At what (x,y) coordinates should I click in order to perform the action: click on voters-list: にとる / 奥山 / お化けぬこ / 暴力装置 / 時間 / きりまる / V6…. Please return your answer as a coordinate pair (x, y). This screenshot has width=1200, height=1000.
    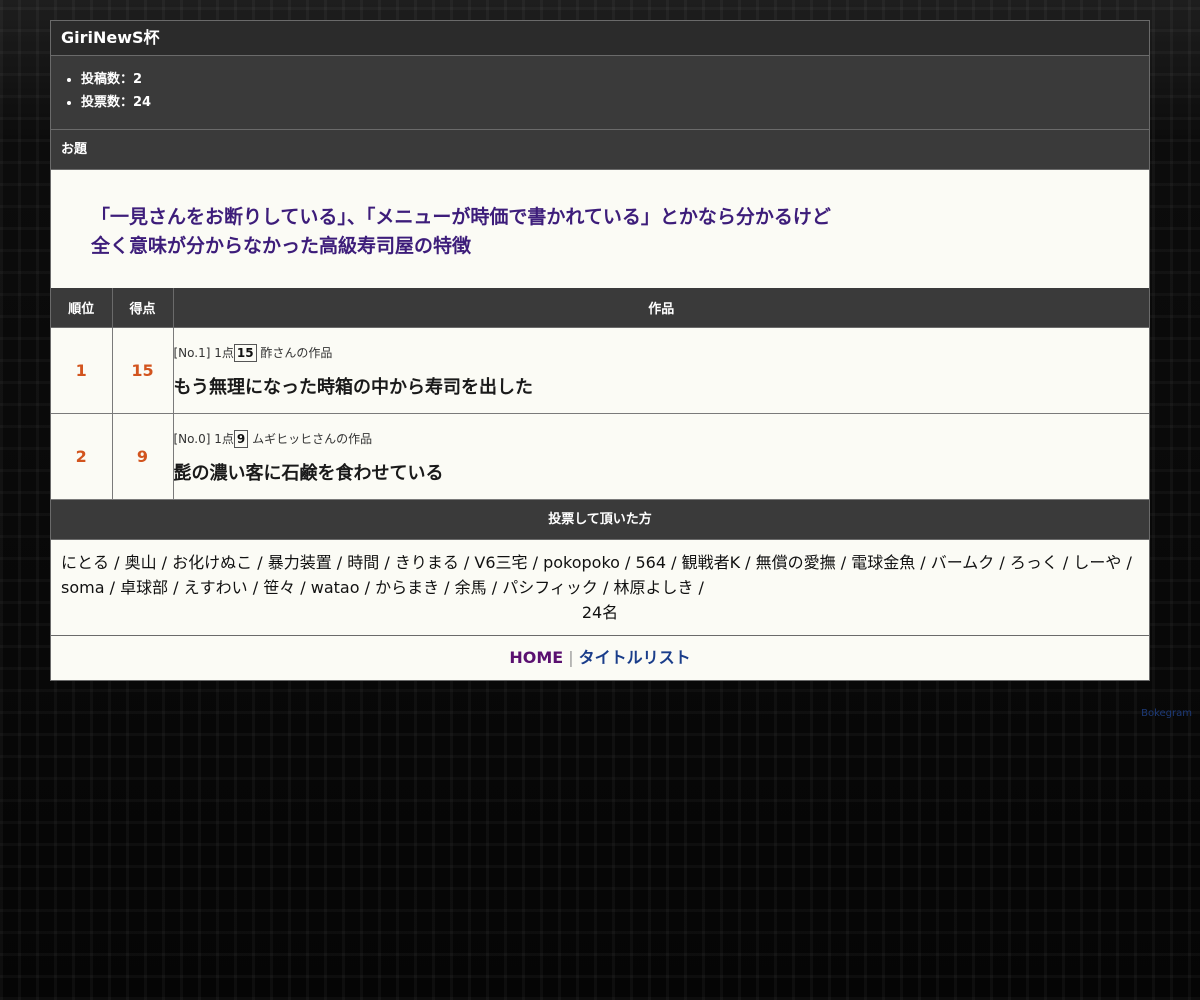
    Looking at the image, I should click on (596, 575).